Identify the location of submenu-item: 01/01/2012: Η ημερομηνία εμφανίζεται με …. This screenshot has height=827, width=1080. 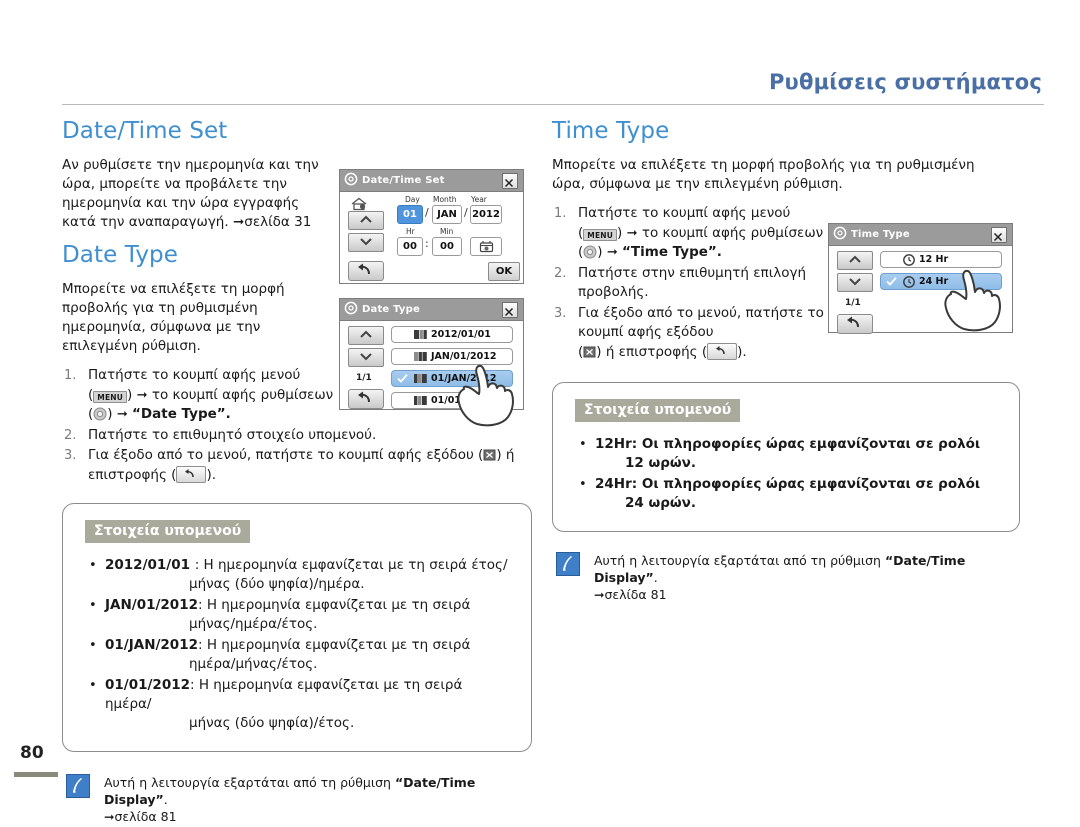
(299, 704).